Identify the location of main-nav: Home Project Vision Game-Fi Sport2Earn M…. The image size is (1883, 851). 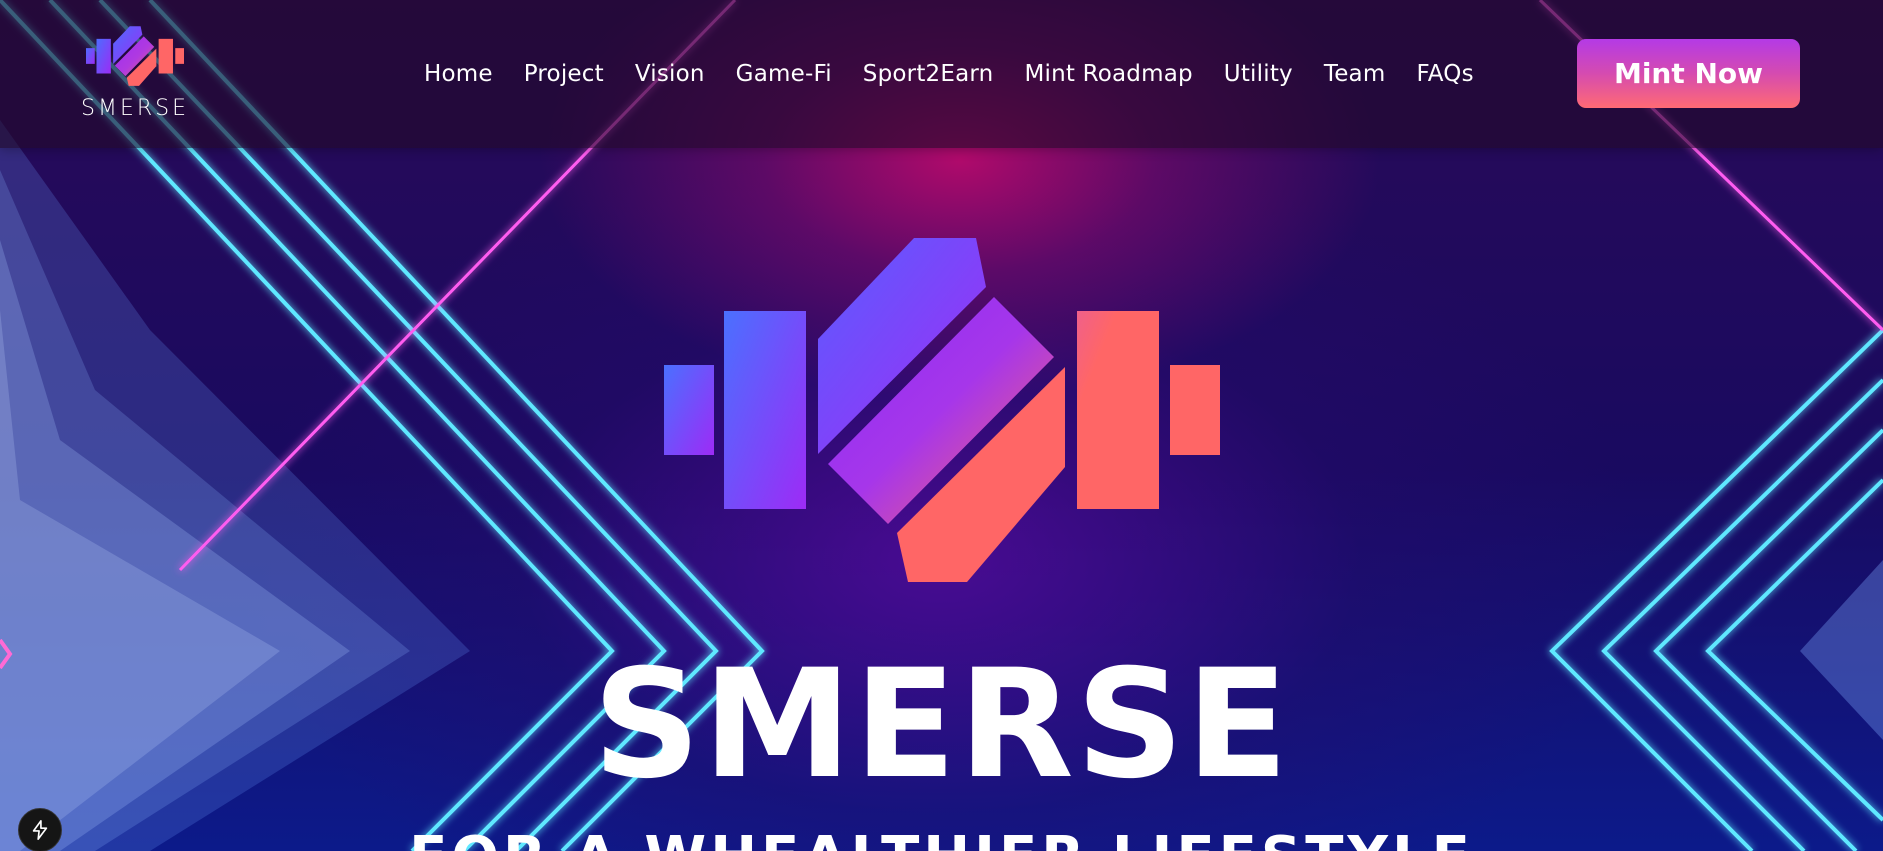
(949, 74).